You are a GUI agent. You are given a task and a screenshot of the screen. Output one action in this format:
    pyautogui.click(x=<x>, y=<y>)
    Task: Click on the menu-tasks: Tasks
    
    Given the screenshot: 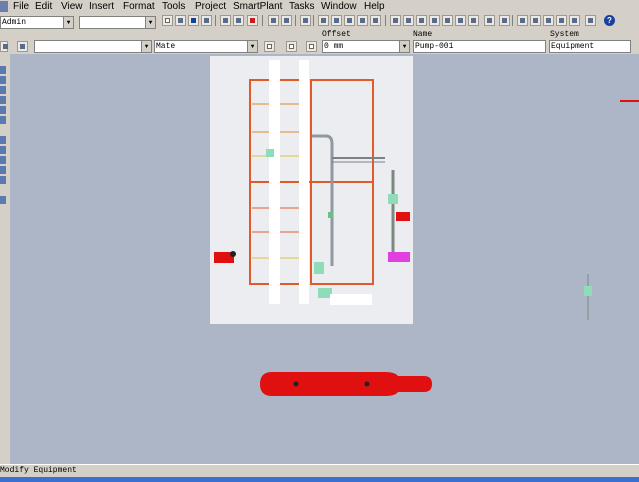 What is the action you would take?
    pyautogui.click(x=302, y=6)
    